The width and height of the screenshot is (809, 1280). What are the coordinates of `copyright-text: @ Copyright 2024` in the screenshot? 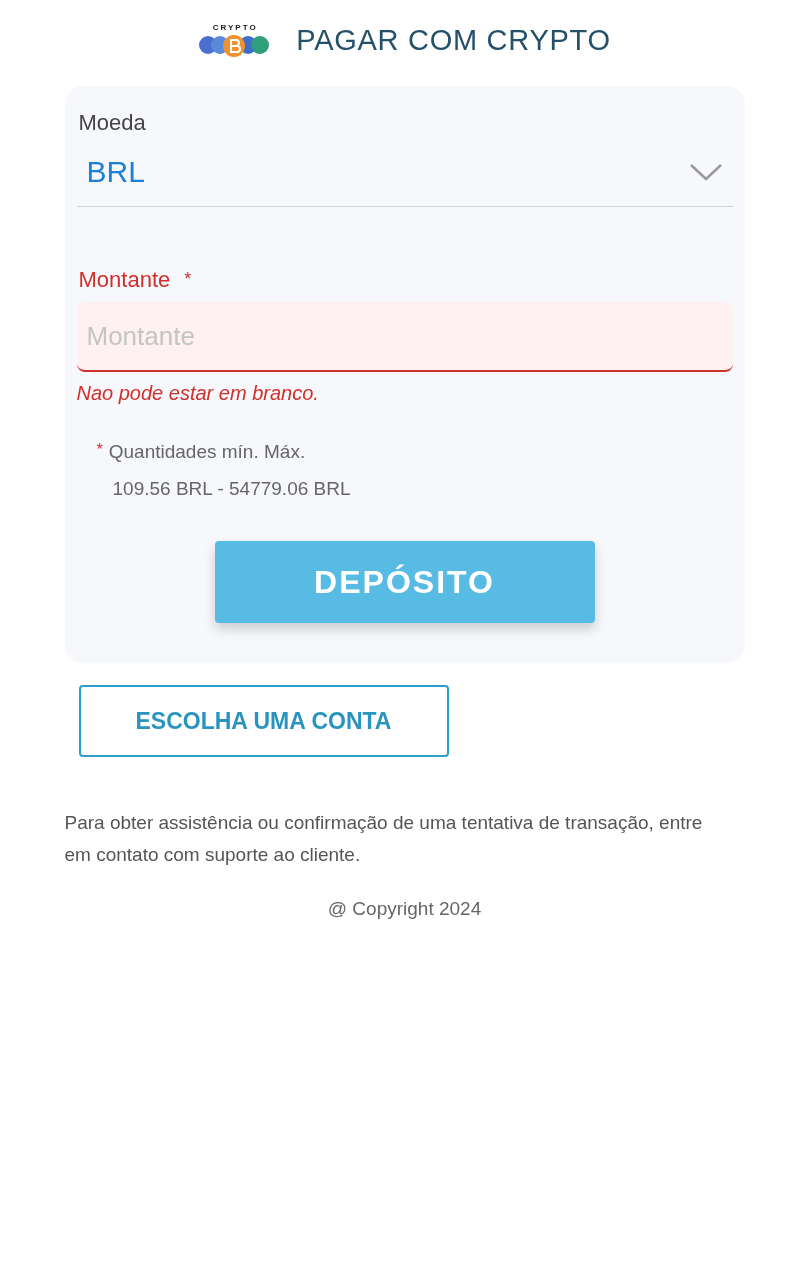 It's located at (404, 909).